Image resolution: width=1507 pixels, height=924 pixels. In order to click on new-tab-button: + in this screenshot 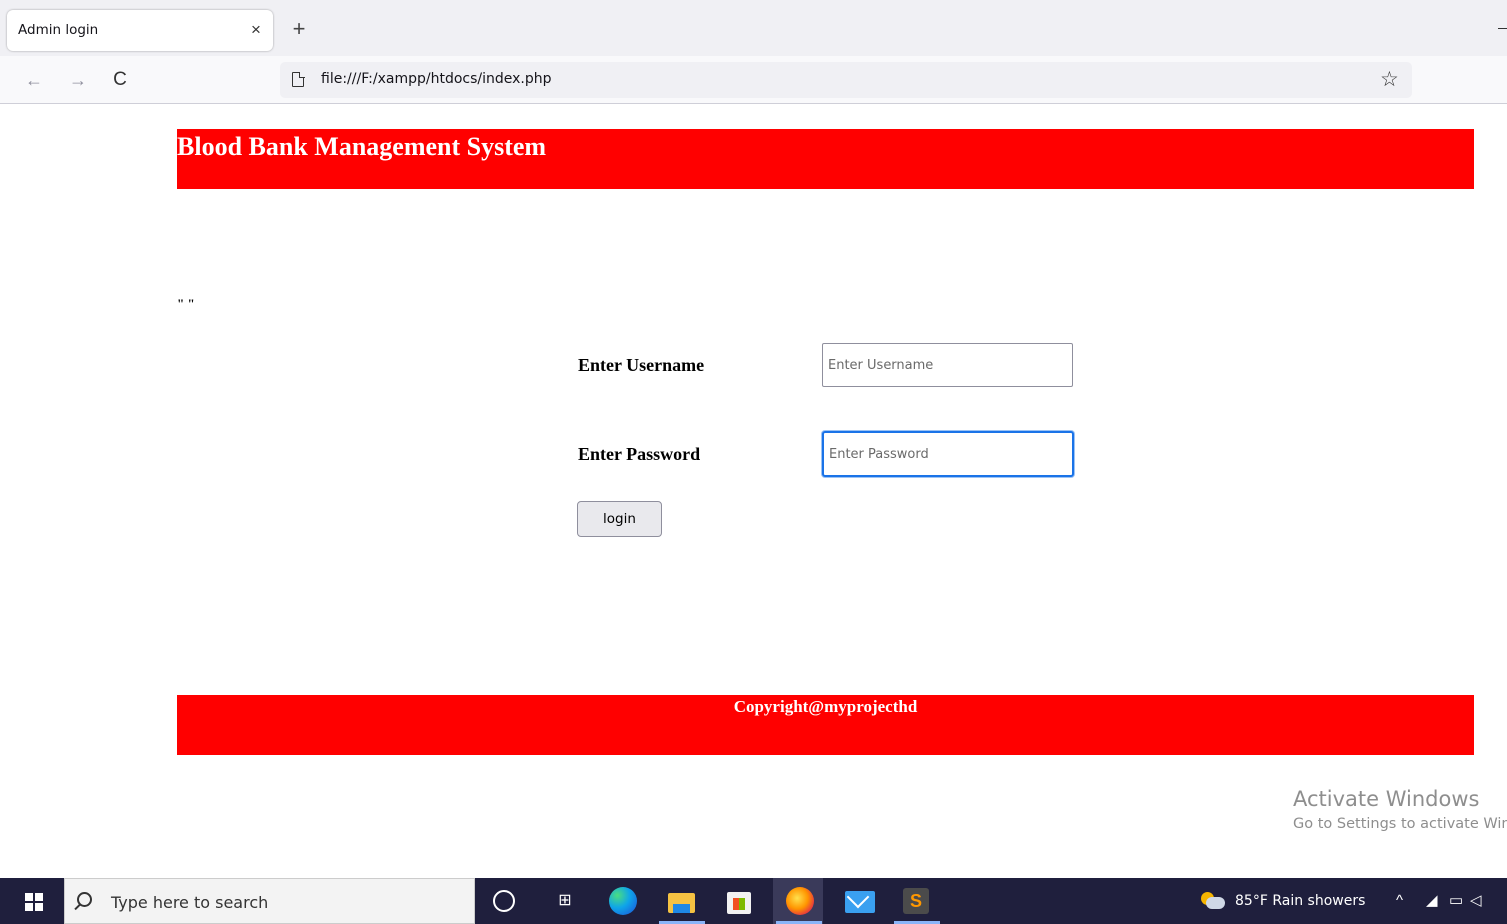, I will do `click(299, 30)`.